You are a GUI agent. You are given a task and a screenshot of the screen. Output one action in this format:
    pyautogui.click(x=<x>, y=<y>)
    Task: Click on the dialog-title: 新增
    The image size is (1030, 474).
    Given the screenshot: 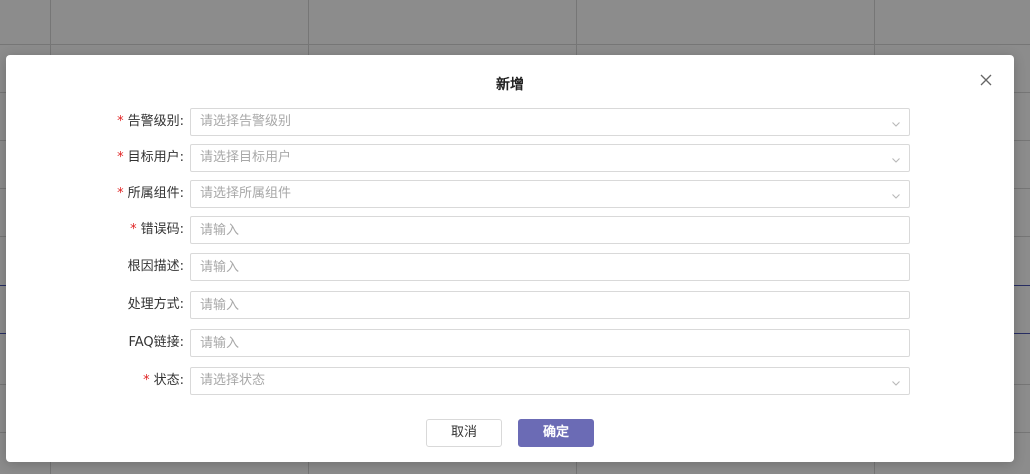 What is the action you would take?
    pyautogui.click(x=510, y=85)
    